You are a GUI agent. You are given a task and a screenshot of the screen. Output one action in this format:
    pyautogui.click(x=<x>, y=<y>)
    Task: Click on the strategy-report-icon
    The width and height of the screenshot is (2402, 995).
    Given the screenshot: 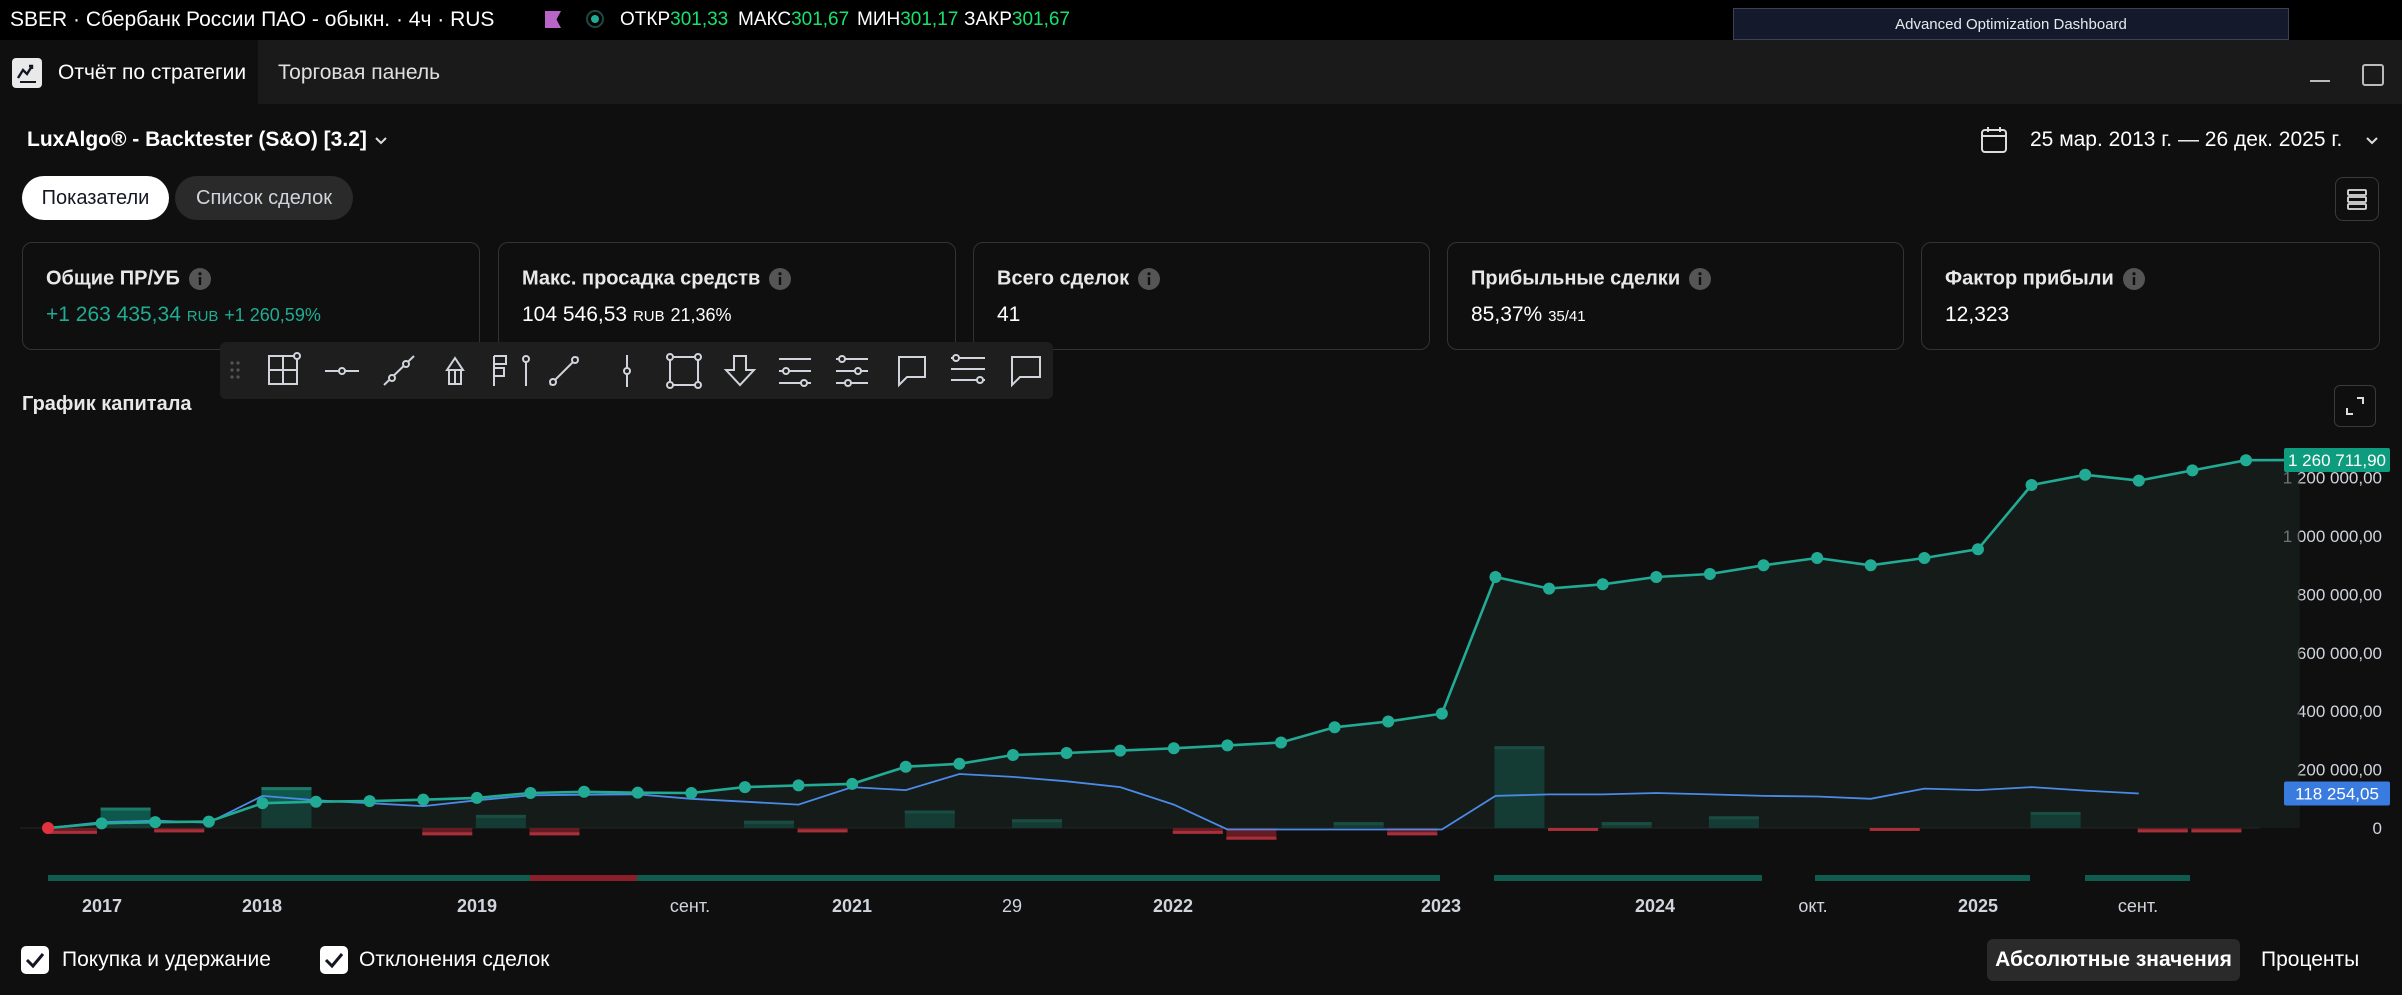 What is the action you would take?
    pyautogui.click(x=27, y=73)
    